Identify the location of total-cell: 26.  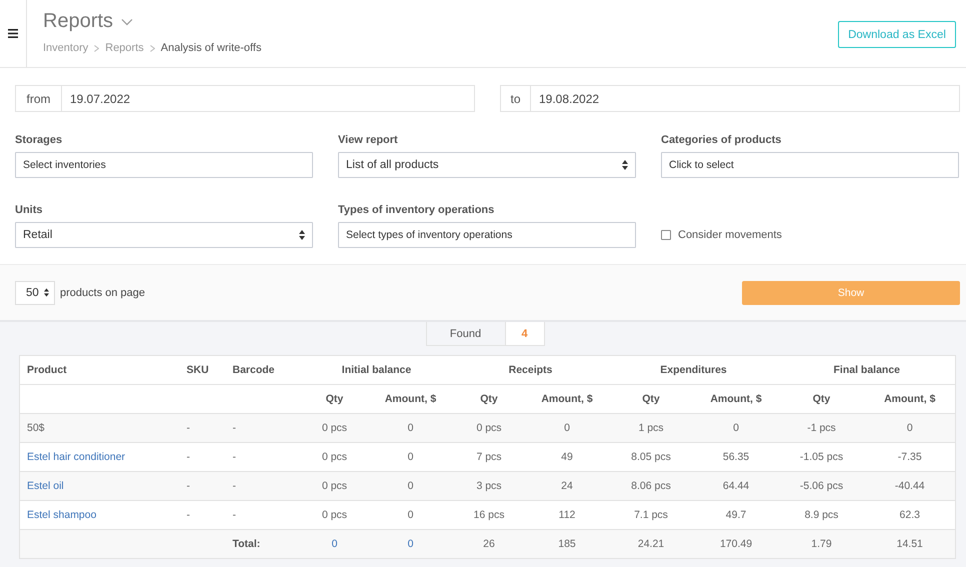
(489, 544).